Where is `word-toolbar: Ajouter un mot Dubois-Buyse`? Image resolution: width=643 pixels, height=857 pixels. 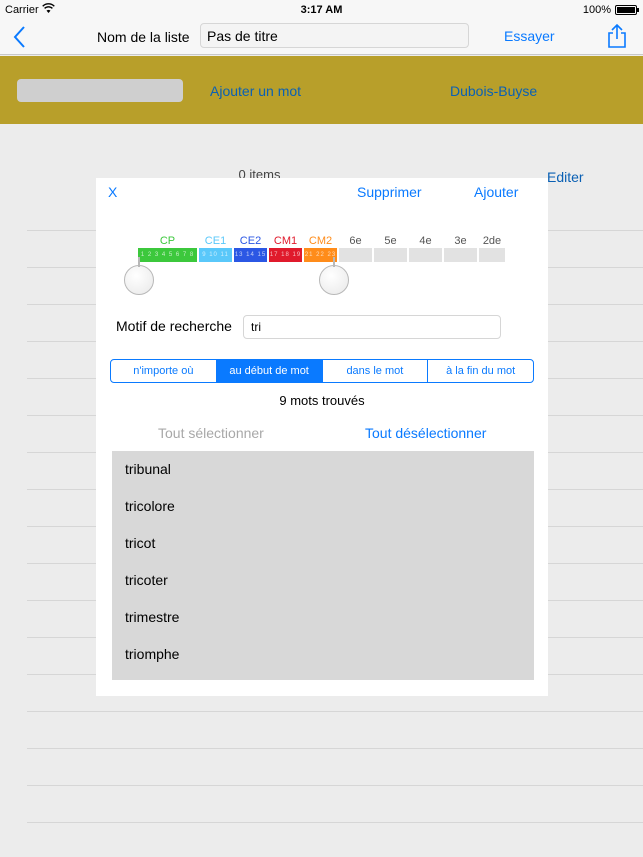 word-toolbar: Ajouter un mot Dubois-Buyse is located at coordinates (321, 90).